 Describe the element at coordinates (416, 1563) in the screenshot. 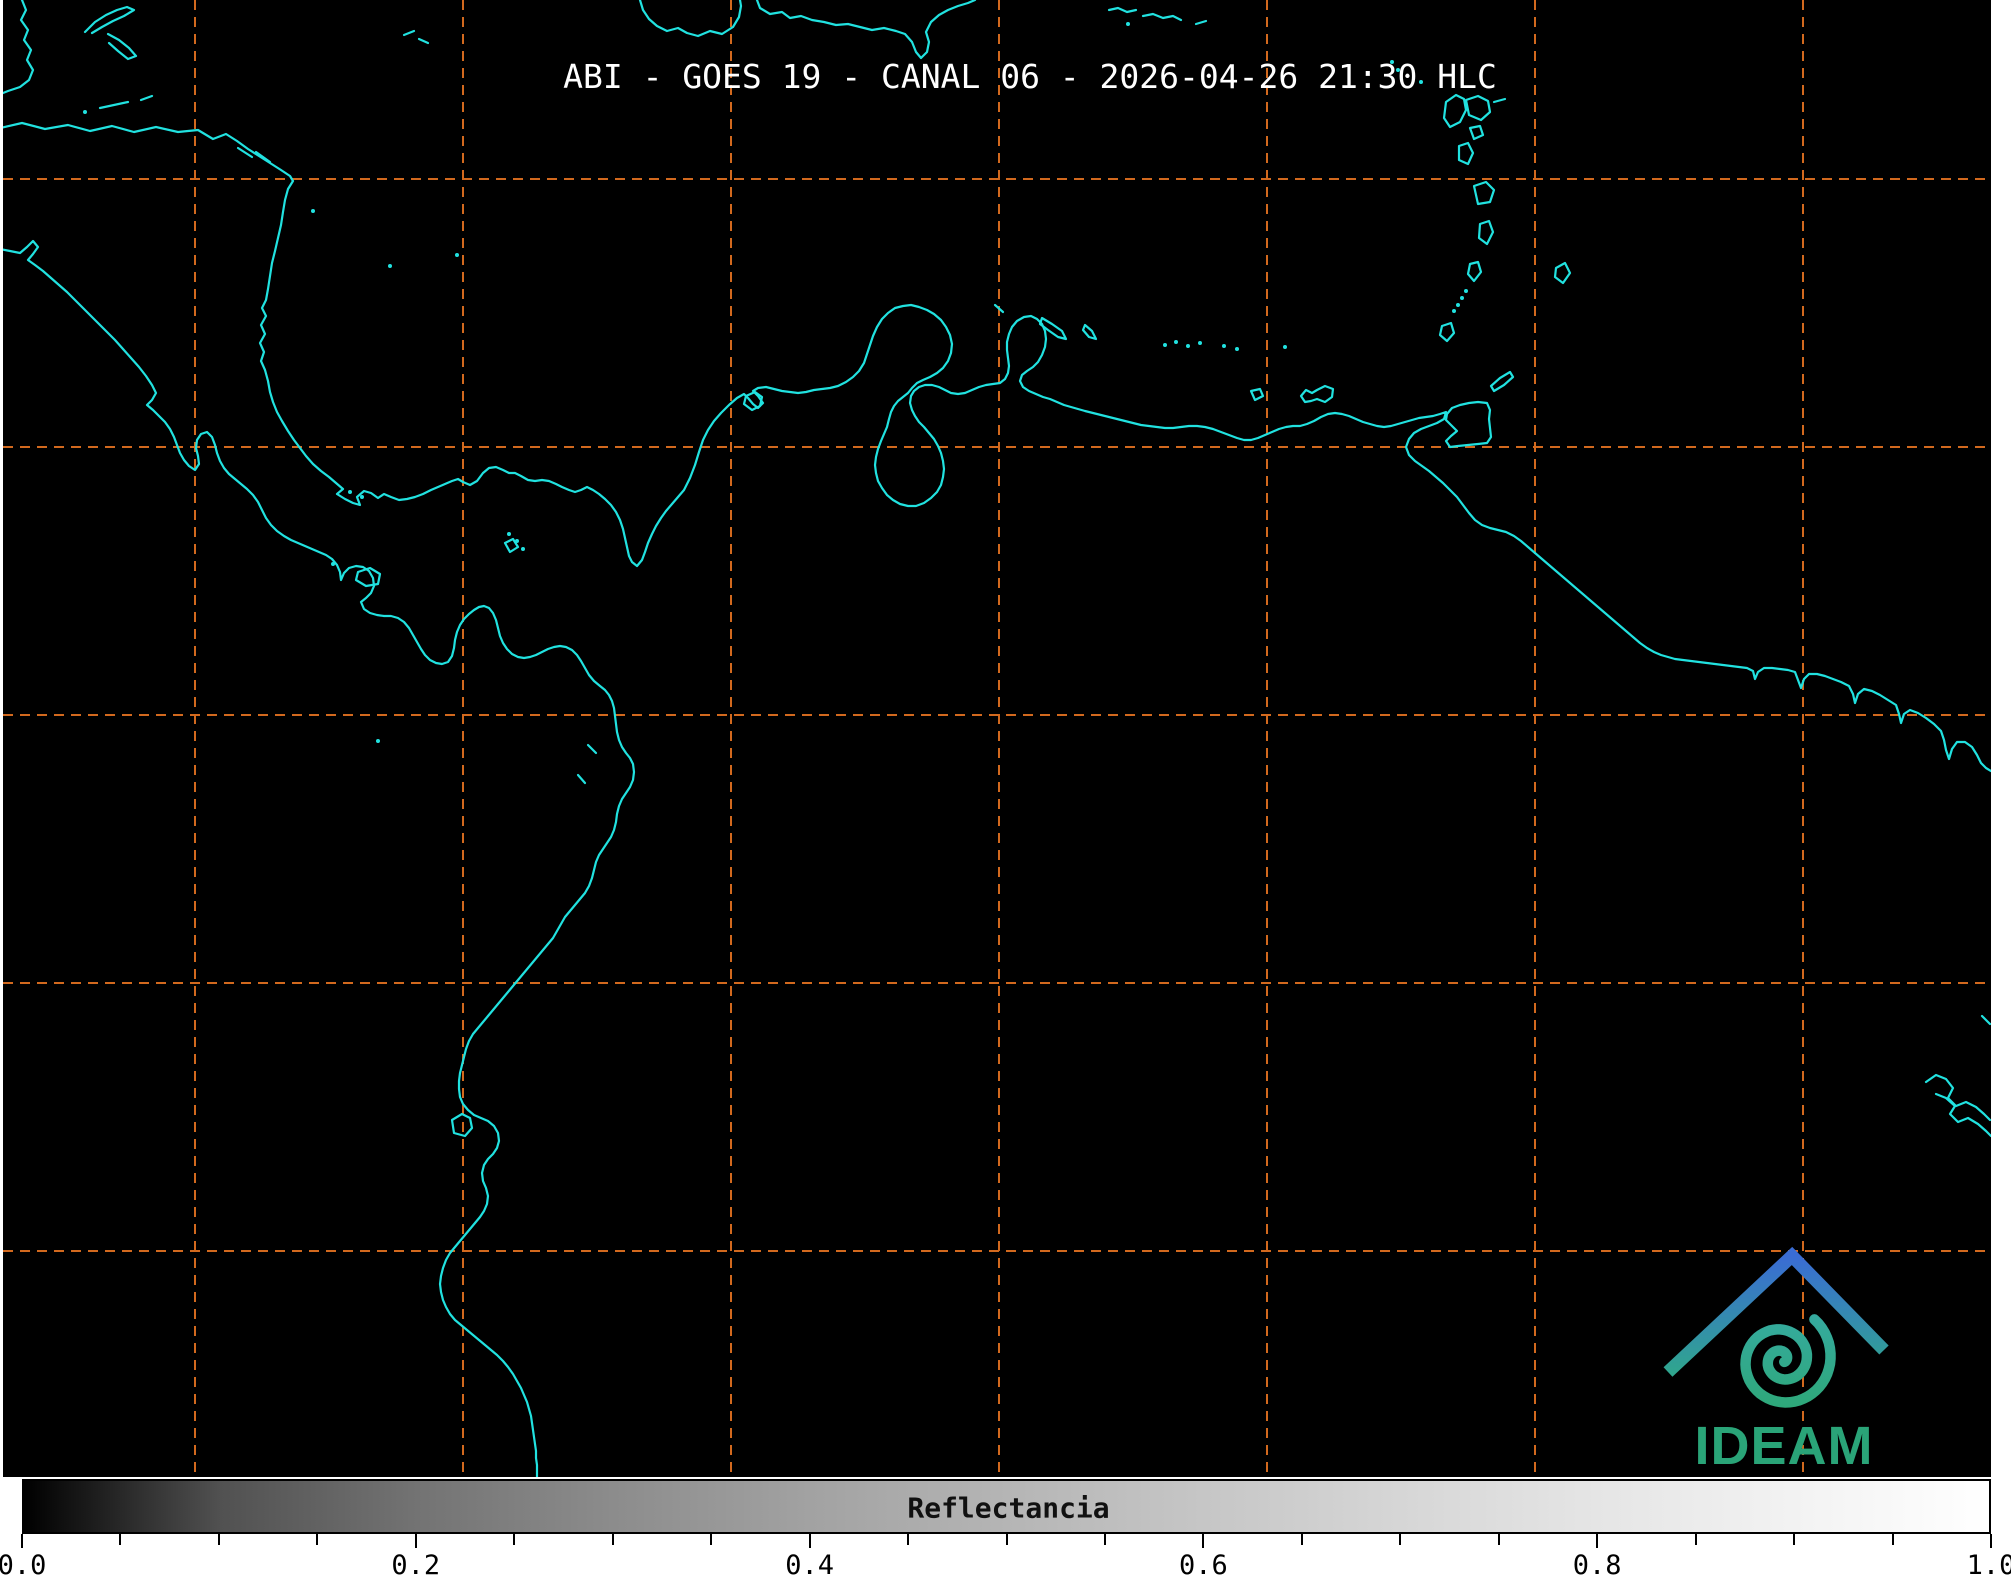

I see `colorbar-tick-label: 0.2` at that location.